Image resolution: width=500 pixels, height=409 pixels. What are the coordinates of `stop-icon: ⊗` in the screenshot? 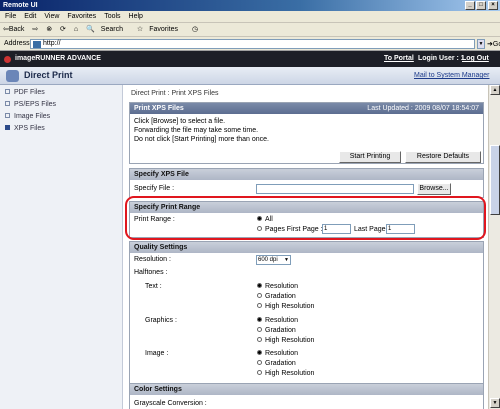 It's located at (49, 29).